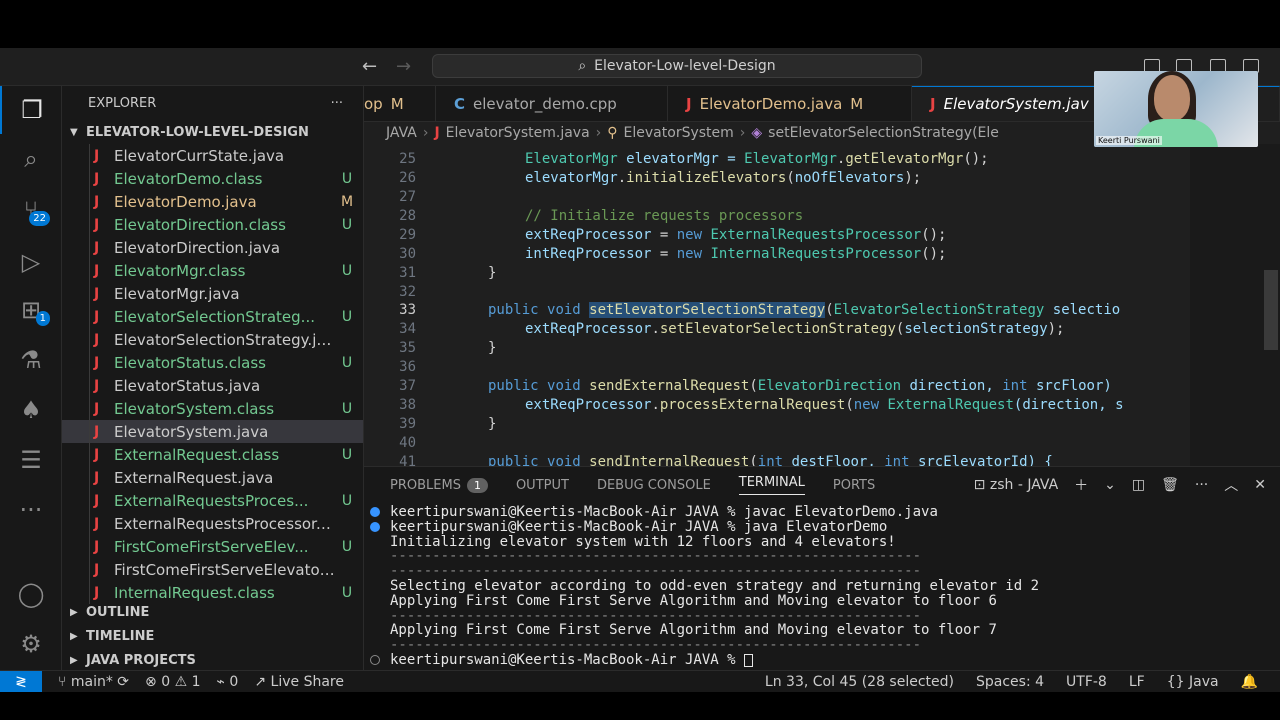 The image size is (1280, 720). Describe the element at coordinates (31, 360) in the screenshot. I see `testing-flask-icon: ⚗` at that location.